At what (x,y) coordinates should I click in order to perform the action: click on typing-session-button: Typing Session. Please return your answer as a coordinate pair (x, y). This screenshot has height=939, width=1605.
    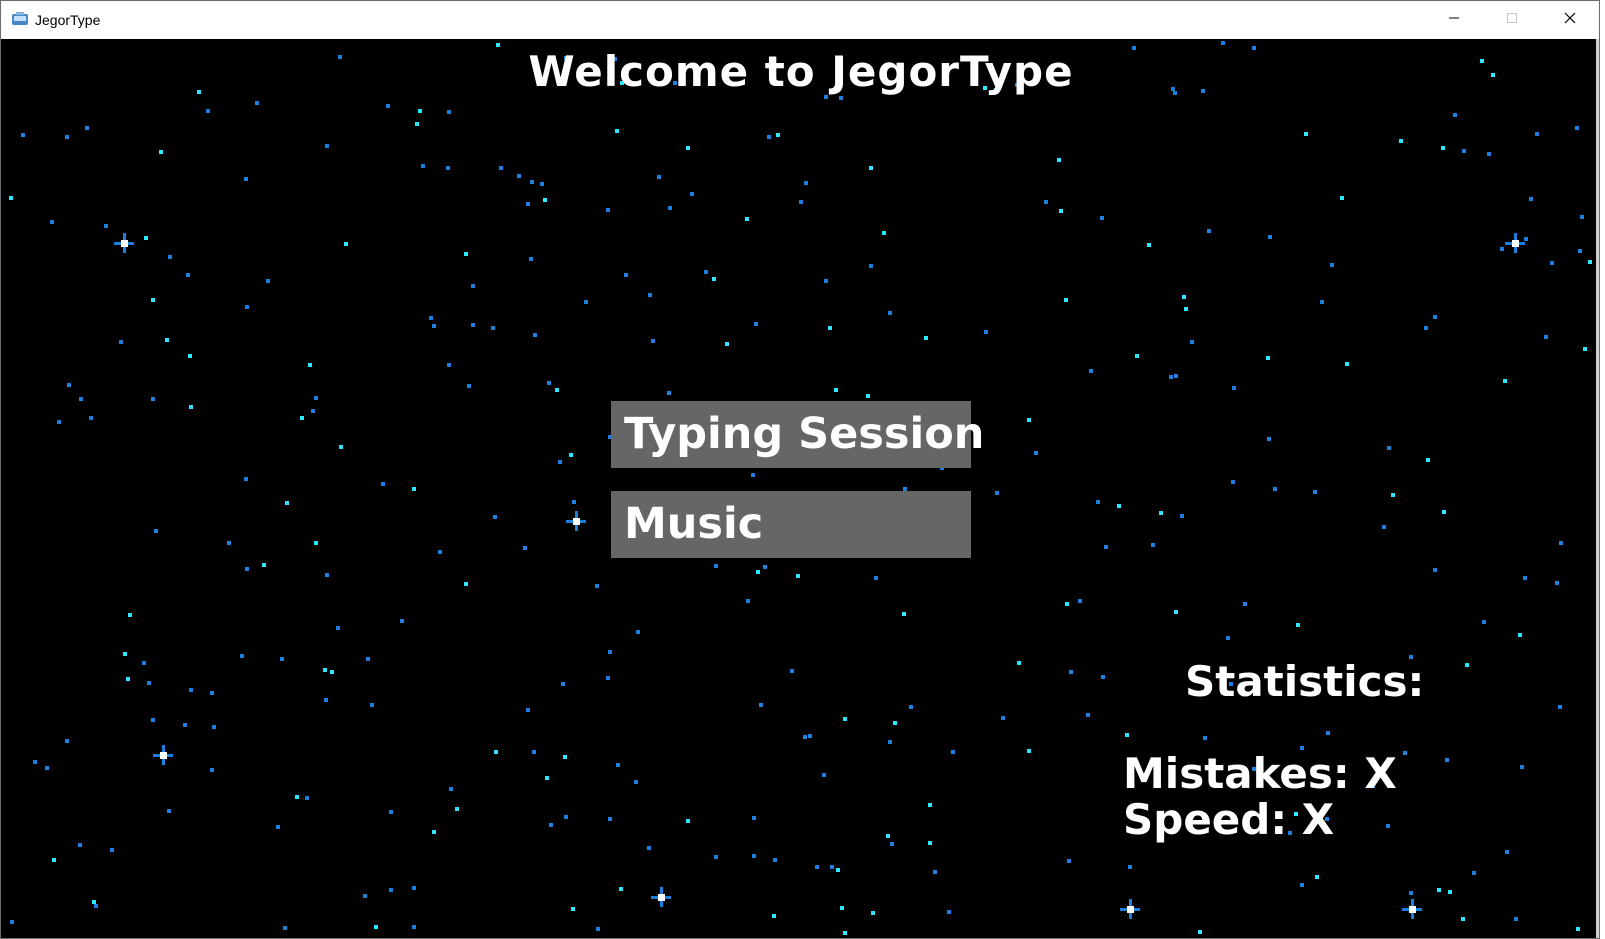
    Looking at the image, I should click on (797, 434).